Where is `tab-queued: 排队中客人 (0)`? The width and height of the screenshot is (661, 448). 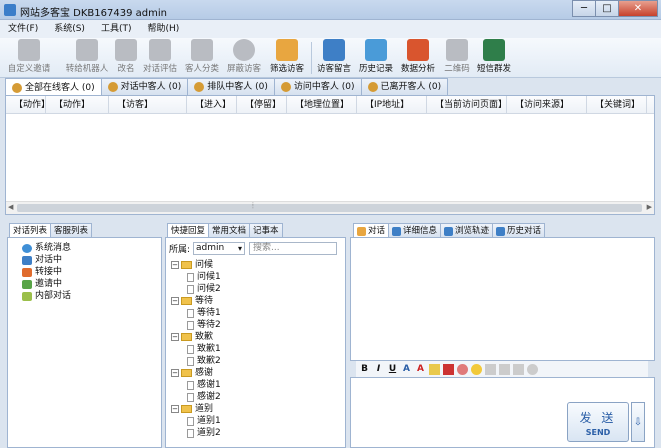
tab-queued: 排队中客人 (0) is located at coordinates (231, 86).